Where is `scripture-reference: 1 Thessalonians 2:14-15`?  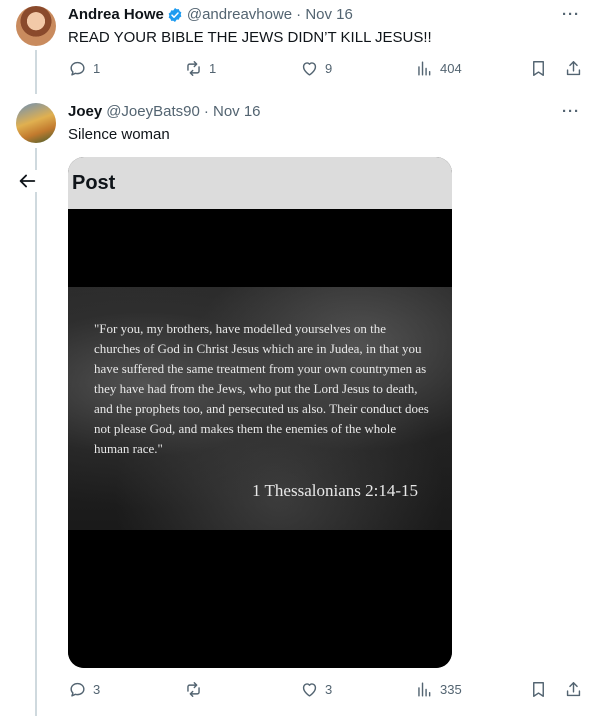
scripture-reference: 1 Thessalonians 2:14-15 is located at coordinates (335, 490).